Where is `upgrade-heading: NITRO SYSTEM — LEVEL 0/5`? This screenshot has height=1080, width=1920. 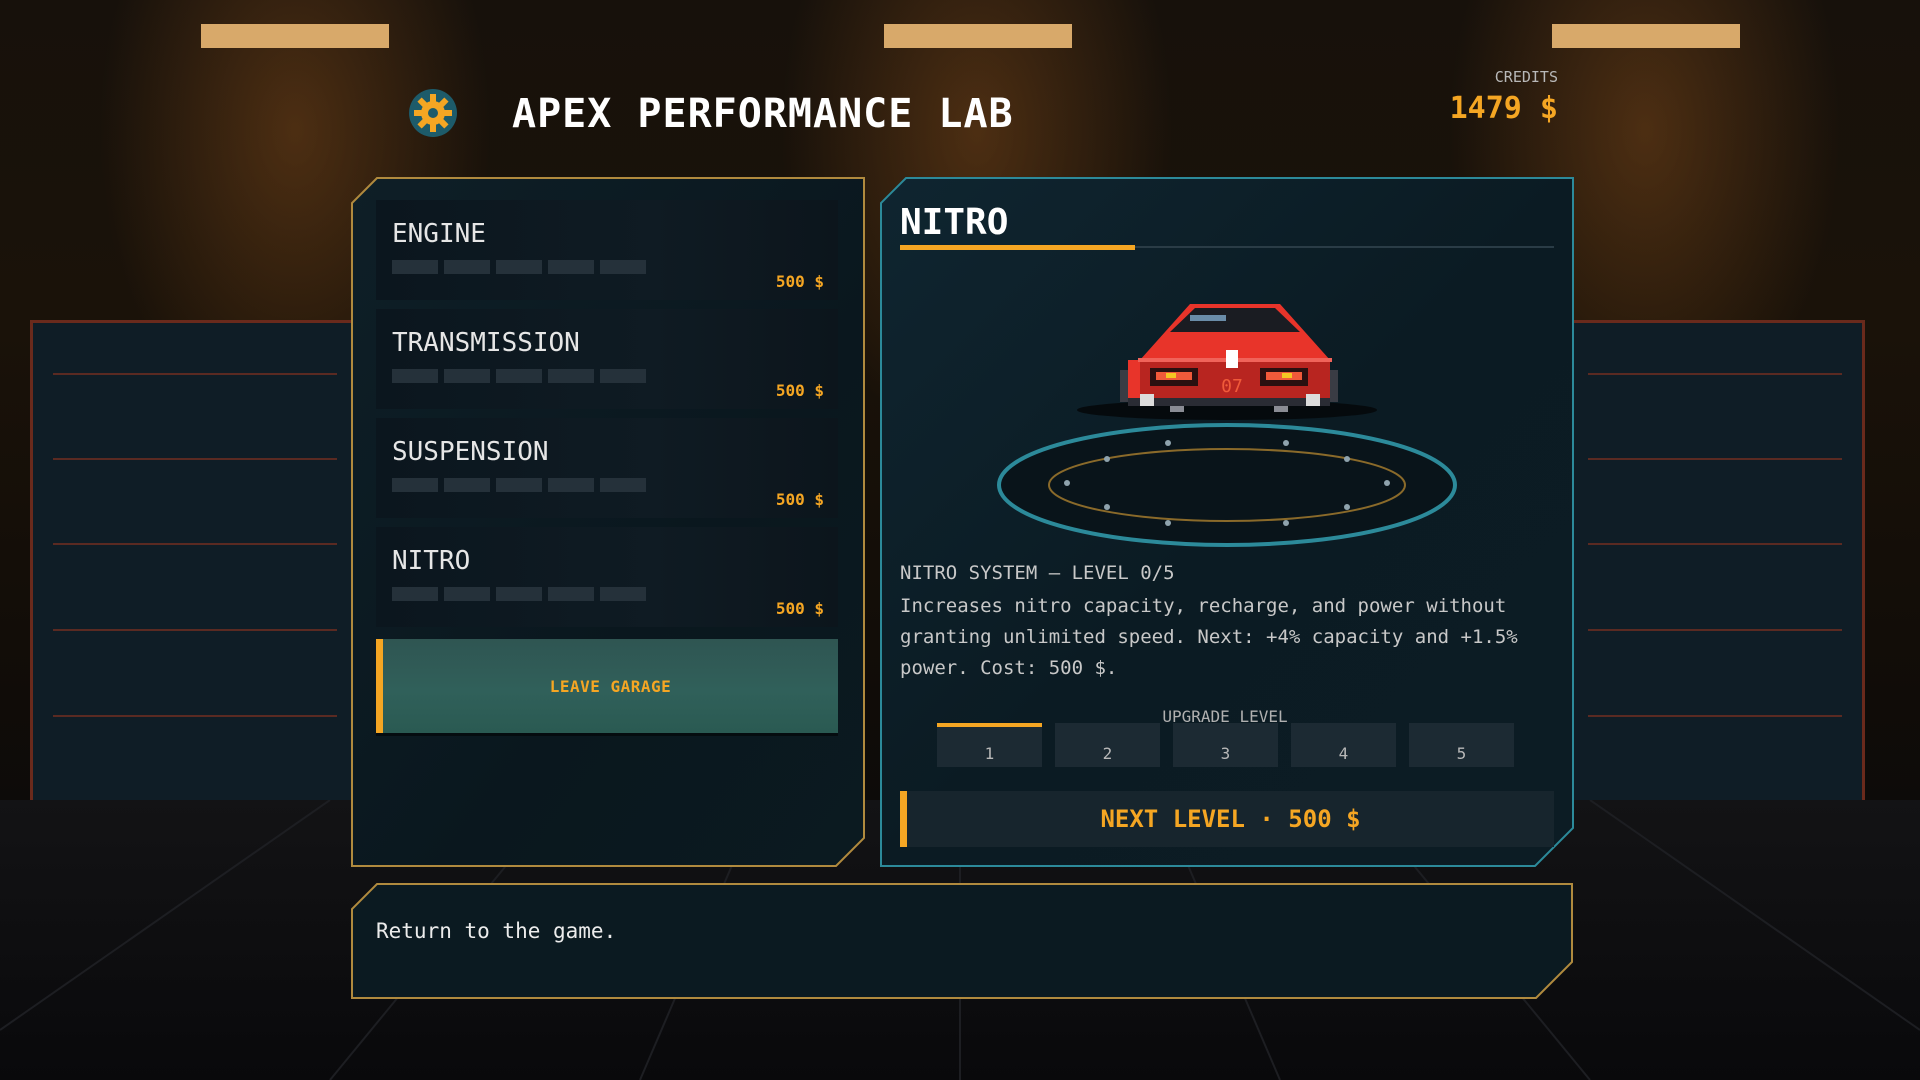
upgrade-heading: NITRO SYSTEM — LEVEL 0/5 is located at coordinates (1037, 573).